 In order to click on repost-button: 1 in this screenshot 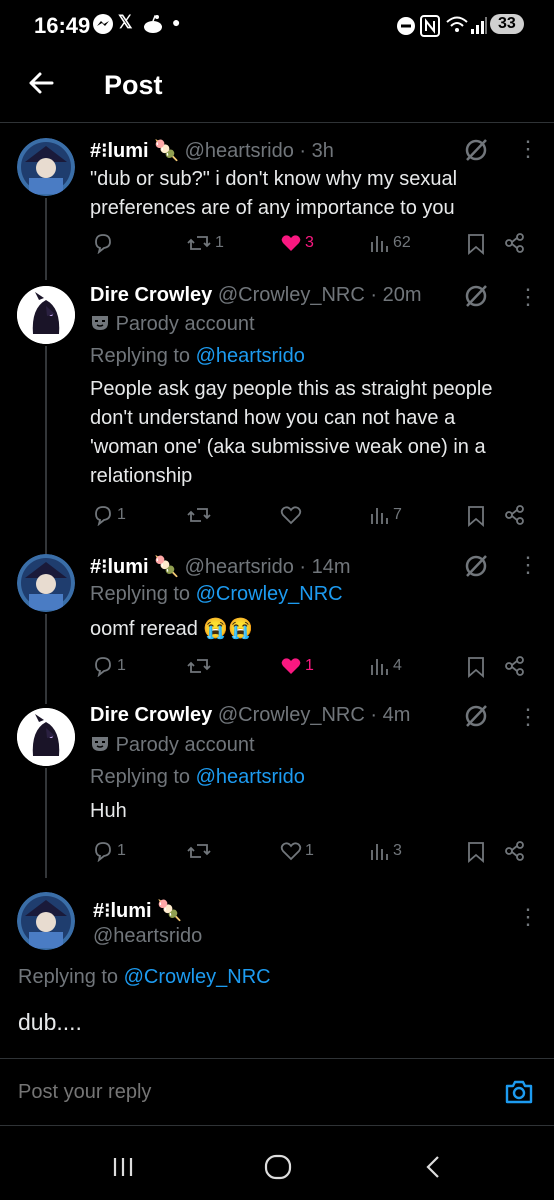, I will do `click(205, 243)`.